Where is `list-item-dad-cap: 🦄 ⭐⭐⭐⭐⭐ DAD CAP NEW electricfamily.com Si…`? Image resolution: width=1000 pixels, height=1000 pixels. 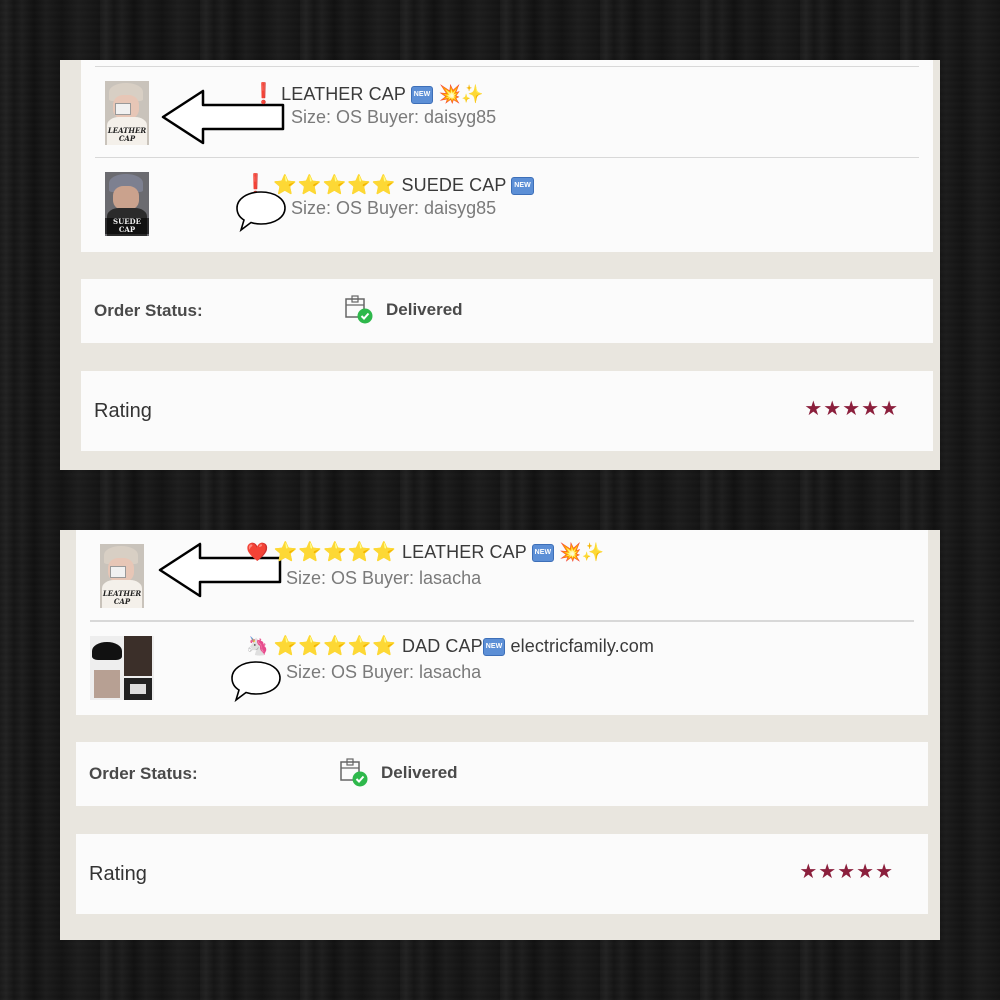
list-item-dad-cap: 🦄 ⭐⭐⭐⭐⭐ DAD CAP NEW electricfamily.com Si… is located at coordinates (502, 667).